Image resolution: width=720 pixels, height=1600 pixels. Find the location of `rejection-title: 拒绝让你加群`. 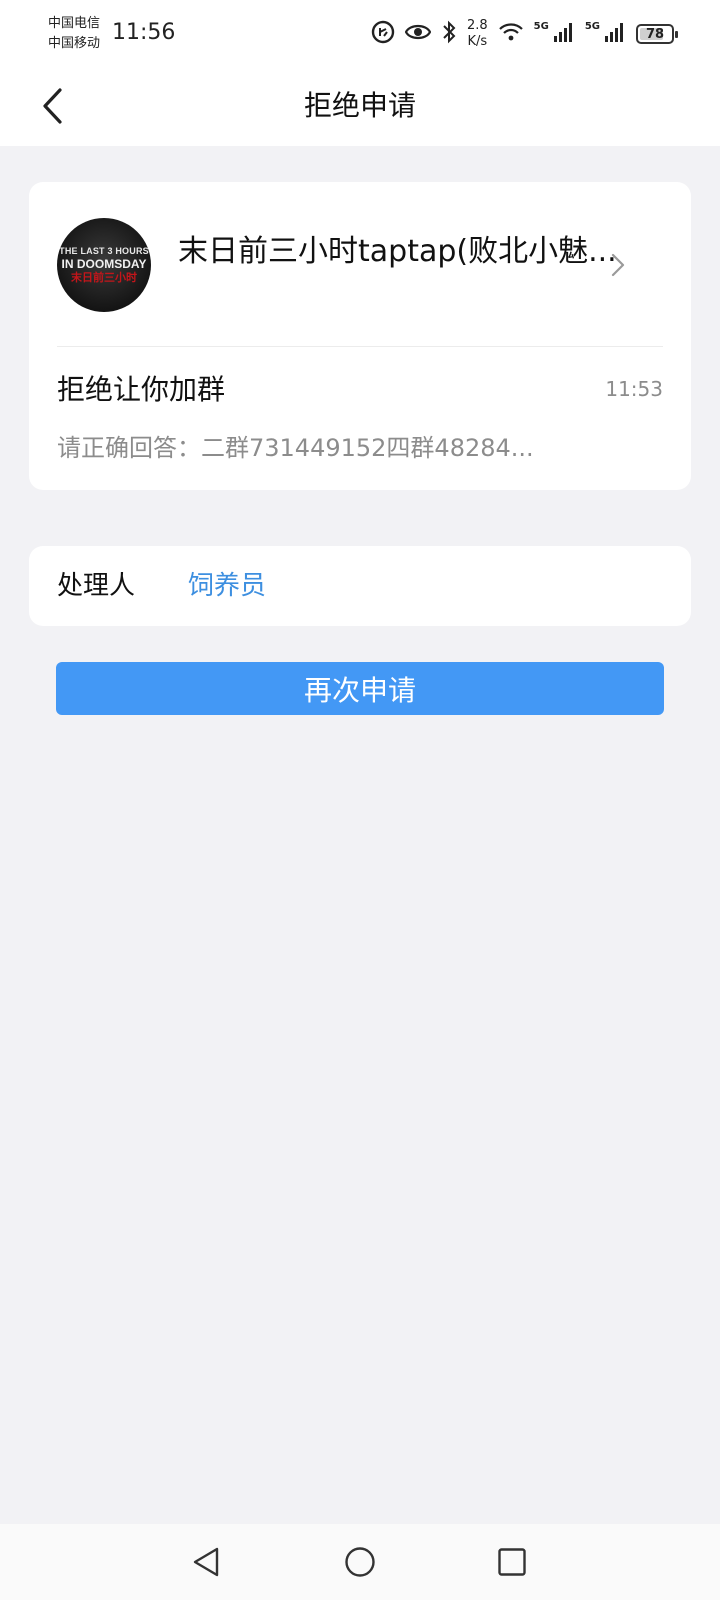

rejection-title: 拒绝让你加群 is located at coordinates (141, 389).